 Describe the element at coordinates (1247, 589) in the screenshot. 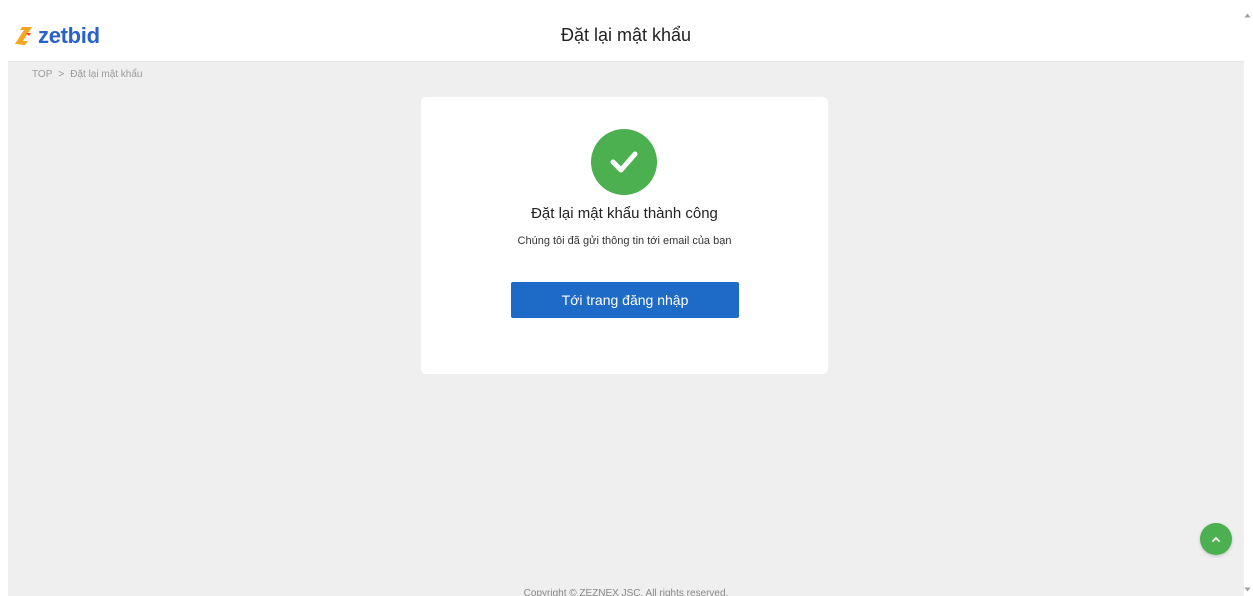

I see `scrollbar-down-arrow-icon` at that location.